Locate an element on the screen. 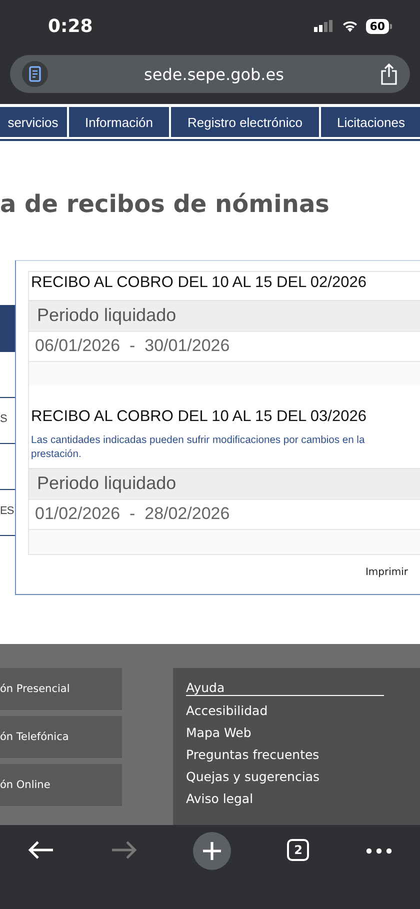  receipt-title: RECIBO AL COBRO DEL 10 AL 15 DEL 03/2026 is located at coordinates (224, 410).